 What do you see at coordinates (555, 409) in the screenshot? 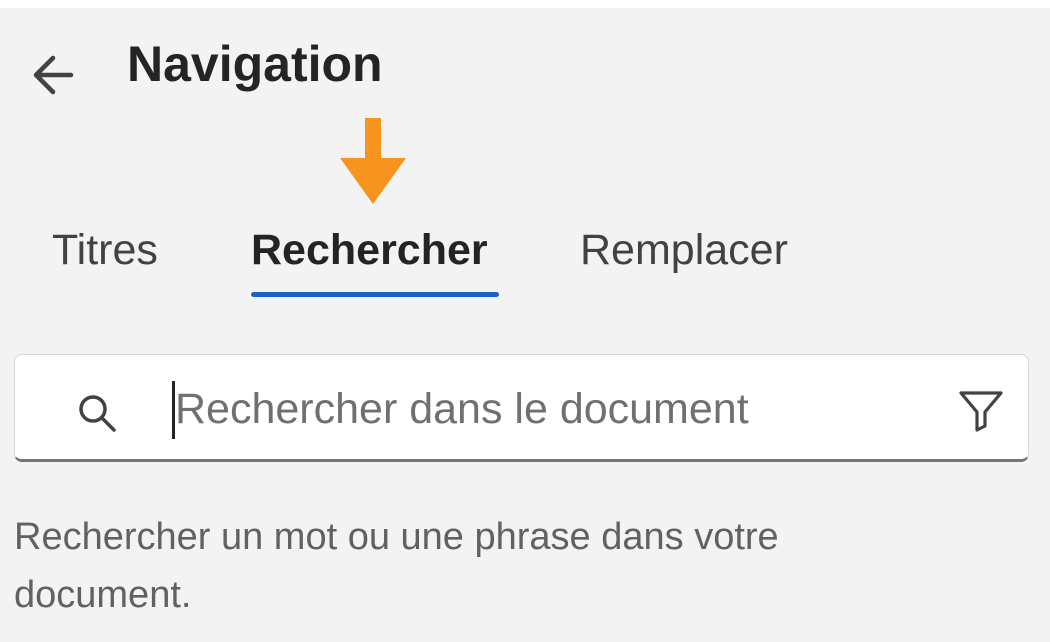
I see `search-input` at bounding box center [555, 409].